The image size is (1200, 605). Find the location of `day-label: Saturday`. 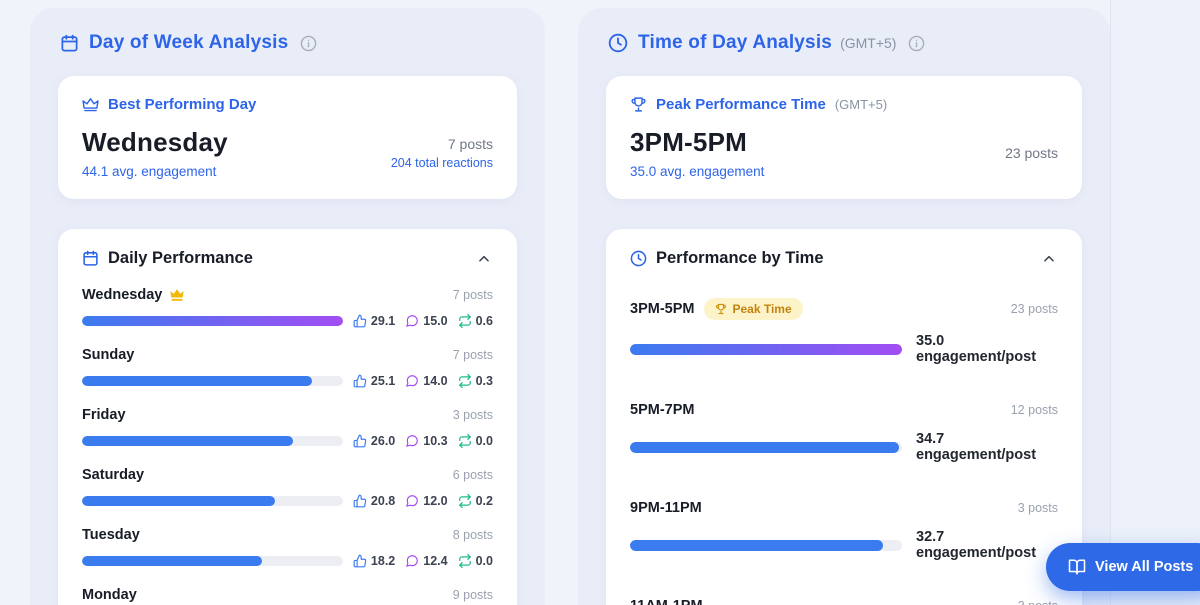

day-label: Saturday is located at coordinates (113, 475).